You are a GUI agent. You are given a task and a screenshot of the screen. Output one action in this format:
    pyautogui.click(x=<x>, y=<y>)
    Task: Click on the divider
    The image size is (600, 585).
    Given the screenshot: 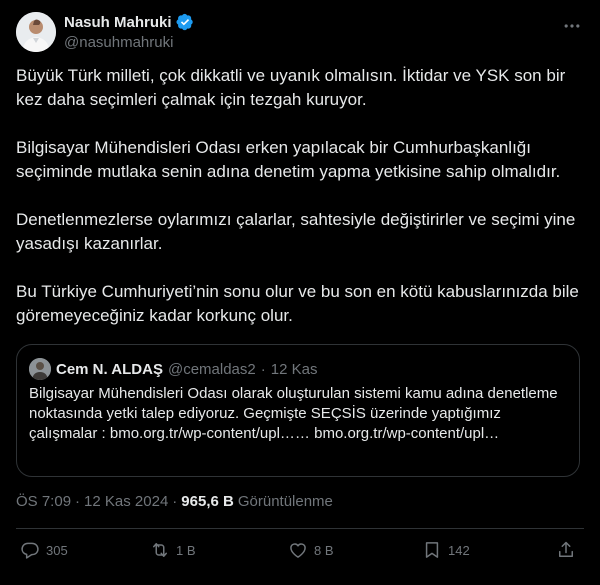 What is the action you would take?
    pyautogui.click(x=300, y=528)
    